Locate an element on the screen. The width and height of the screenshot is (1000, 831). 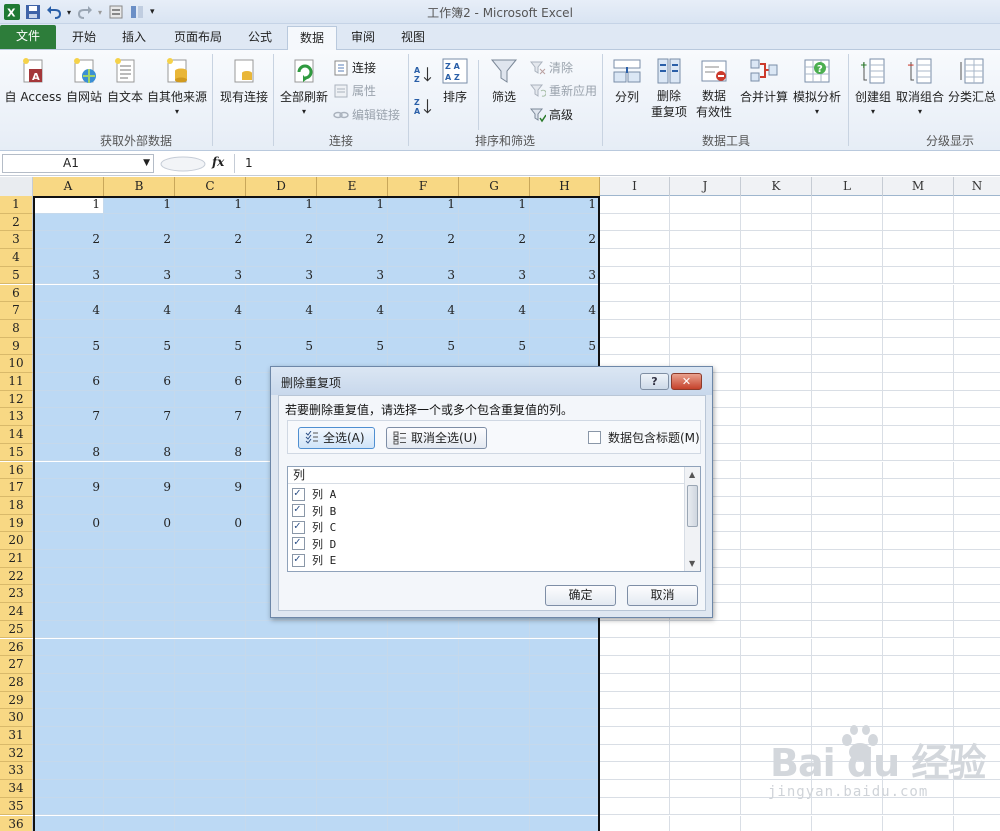
cell-m29 is located at coordinates (918, 700).